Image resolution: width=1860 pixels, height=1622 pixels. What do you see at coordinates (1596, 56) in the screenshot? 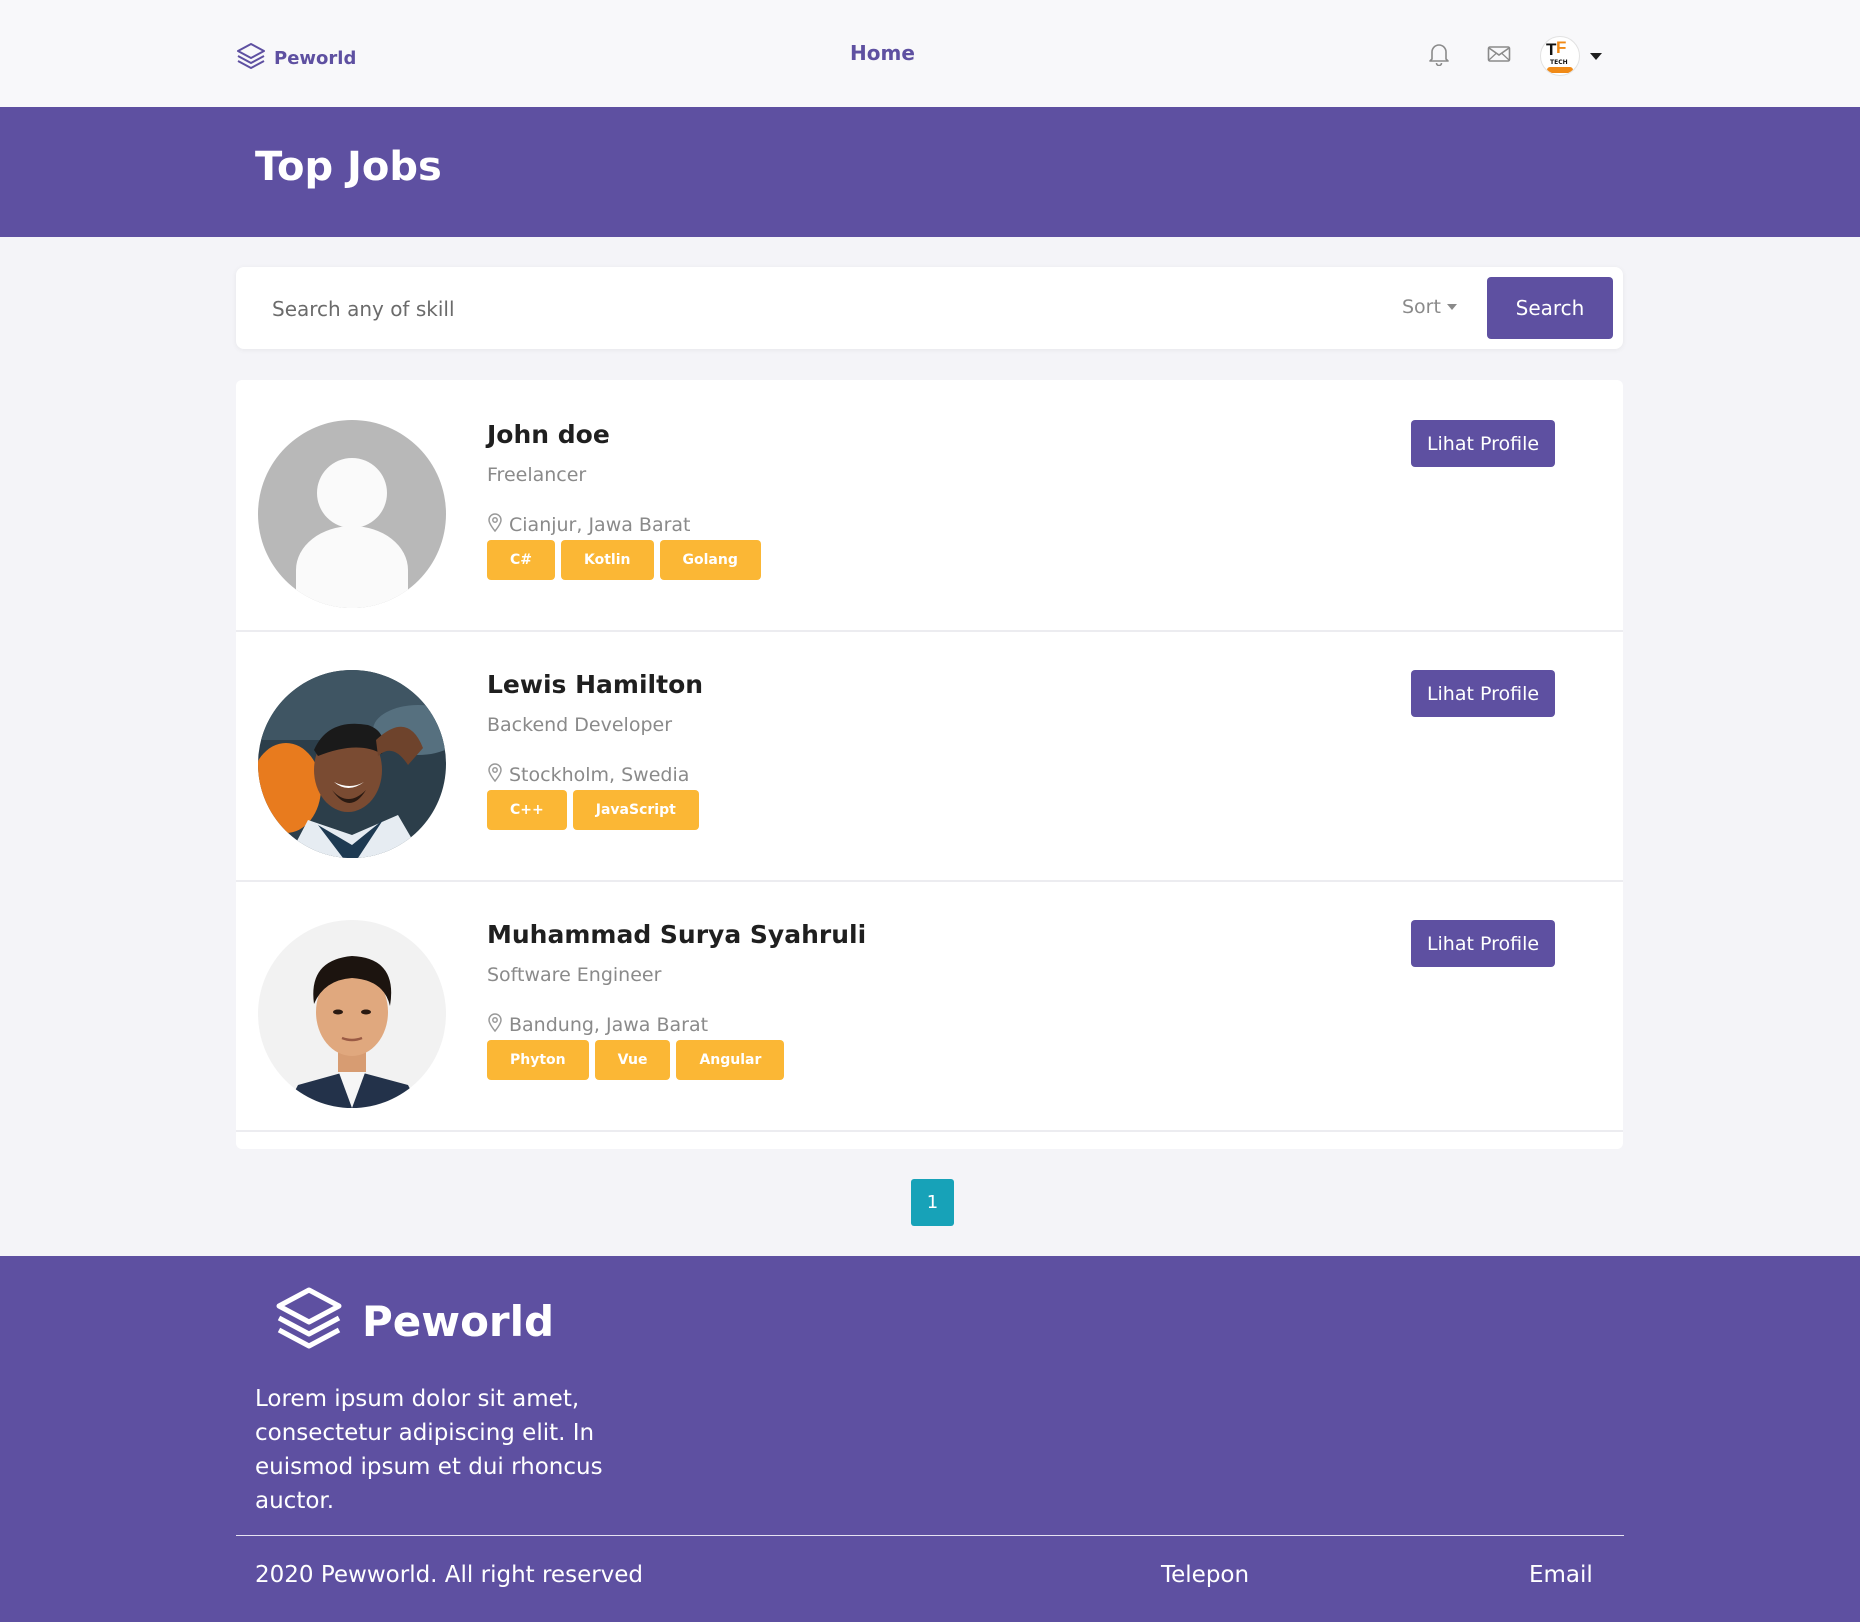
I see `caret-down-icon` at bounding box center [1596, 56].